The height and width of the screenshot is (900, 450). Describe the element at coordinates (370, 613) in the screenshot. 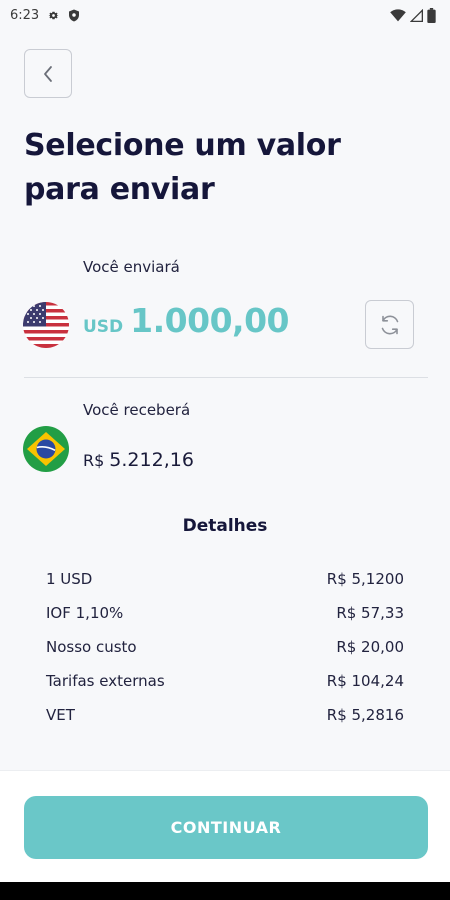

I see `detail-value: R$ 57,33` at that location.